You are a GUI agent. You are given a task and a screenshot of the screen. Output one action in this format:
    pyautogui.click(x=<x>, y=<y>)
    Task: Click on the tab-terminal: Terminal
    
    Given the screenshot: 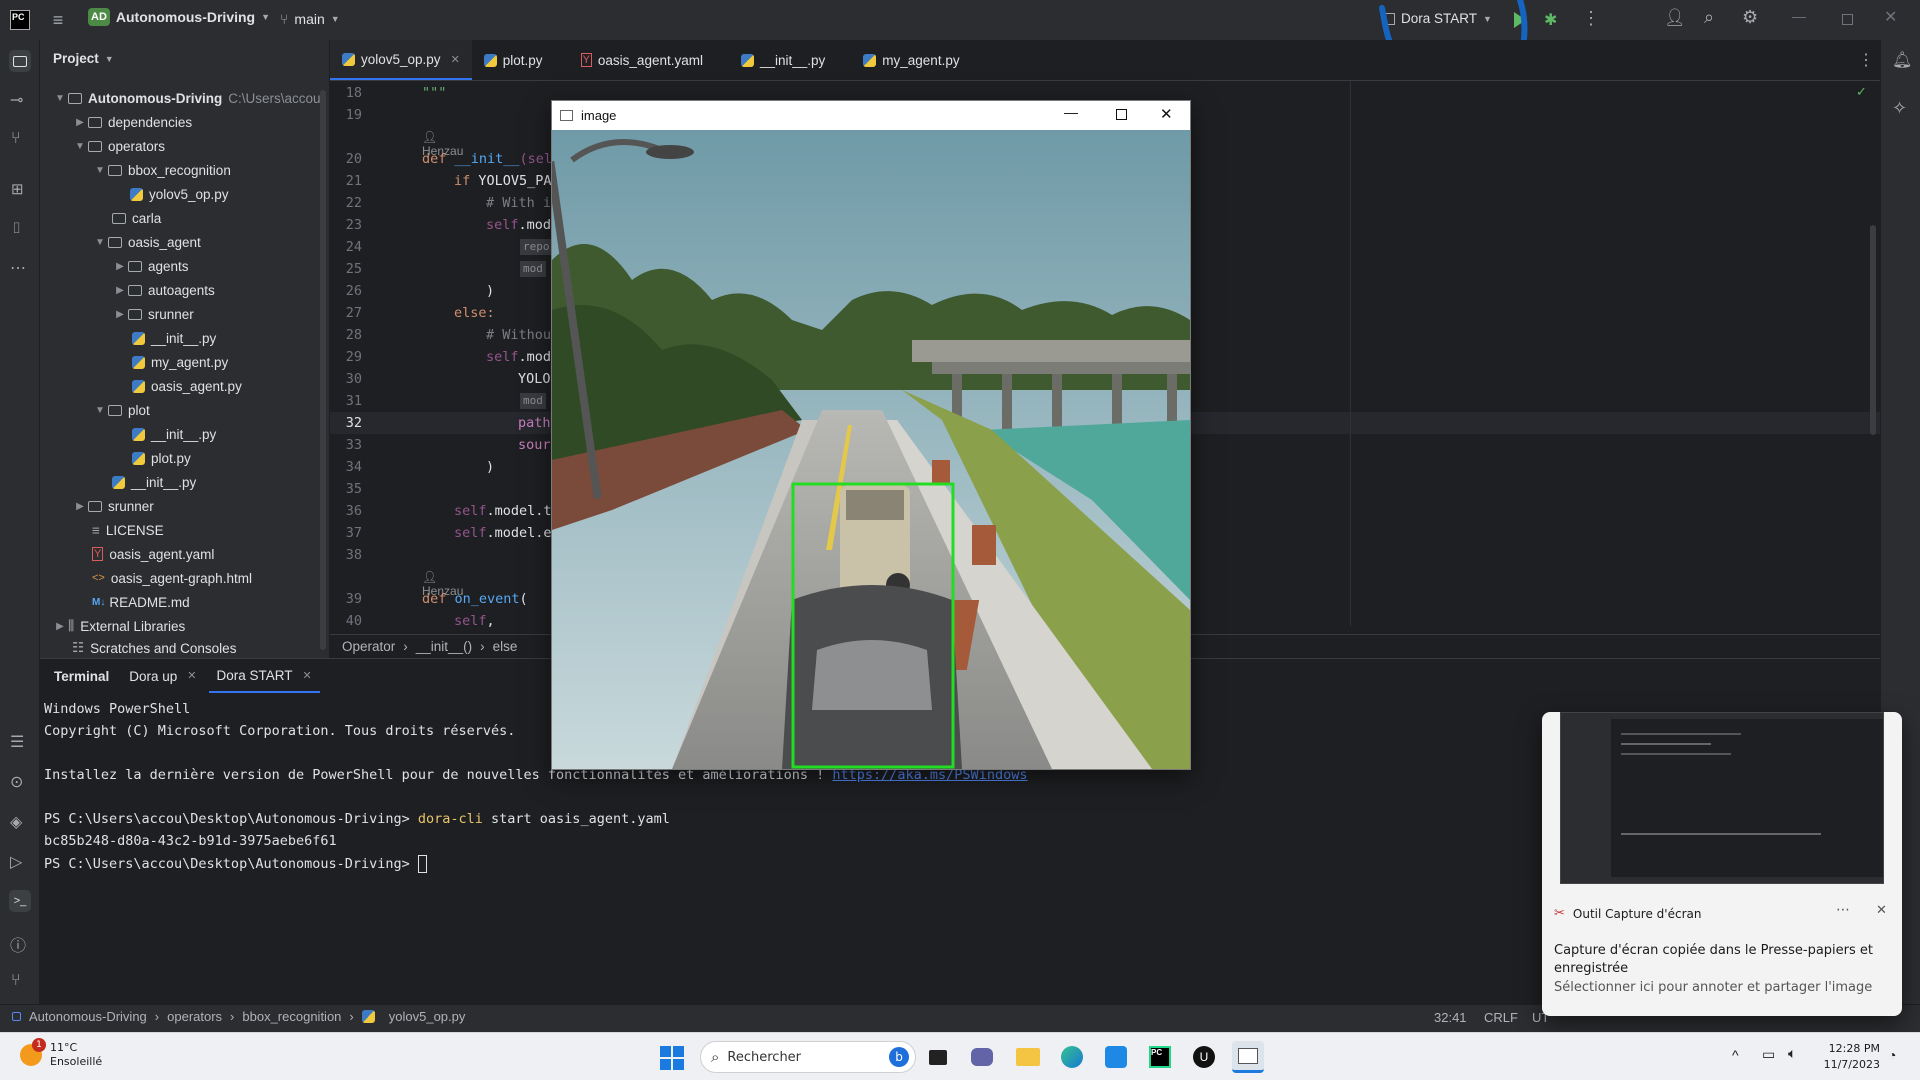 What is the action you would take?
    pyautogui.click(x=81, y=676)
    